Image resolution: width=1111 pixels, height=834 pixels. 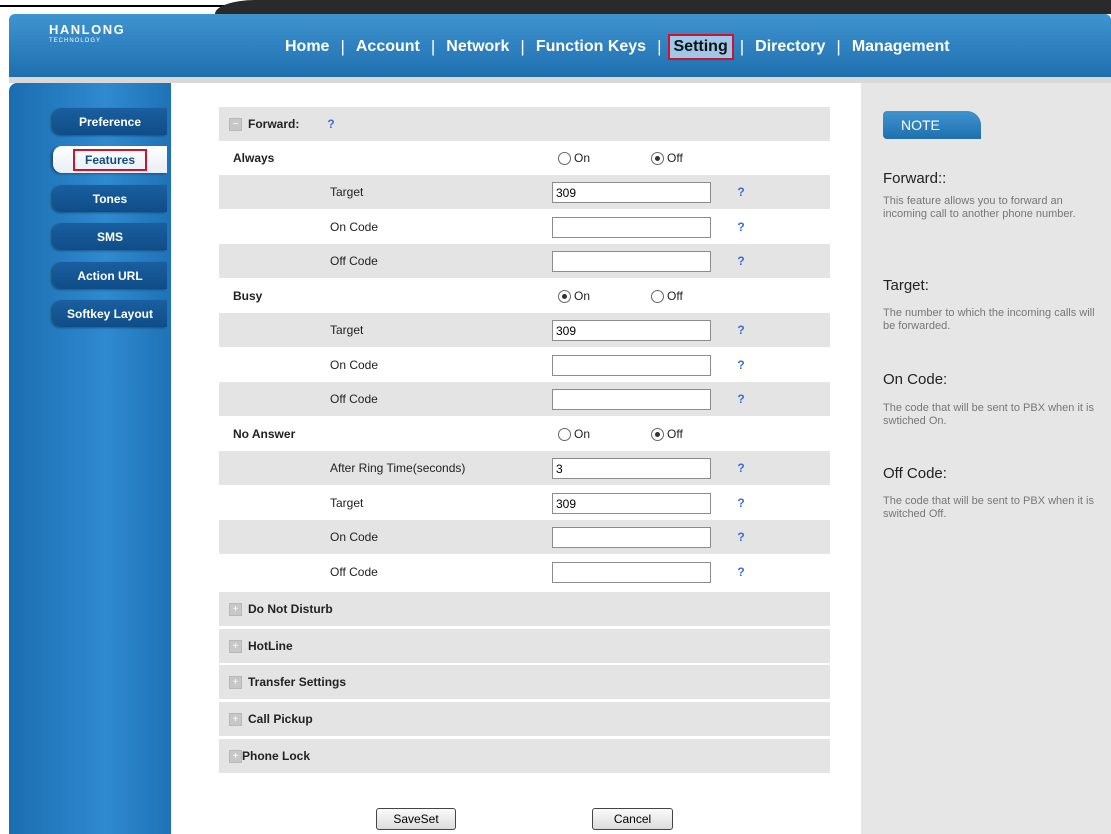 I want to click on collapse-icon: −, so click(x=235, y=124).